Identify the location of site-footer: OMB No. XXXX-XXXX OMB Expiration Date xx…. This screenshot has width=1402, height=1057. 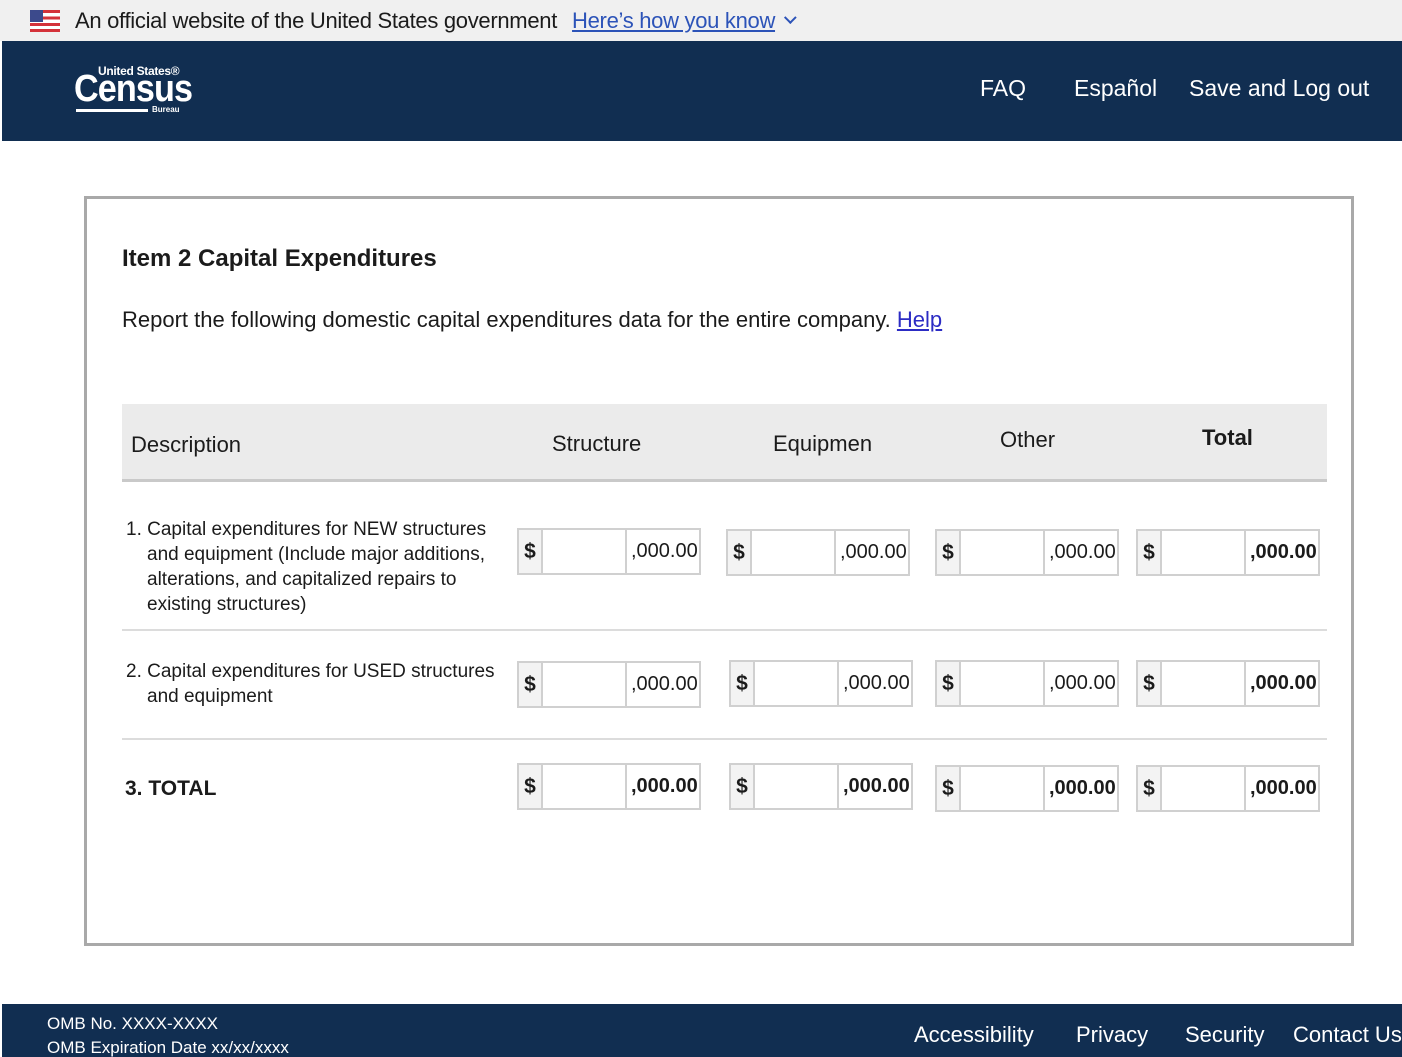
(702, 1030).